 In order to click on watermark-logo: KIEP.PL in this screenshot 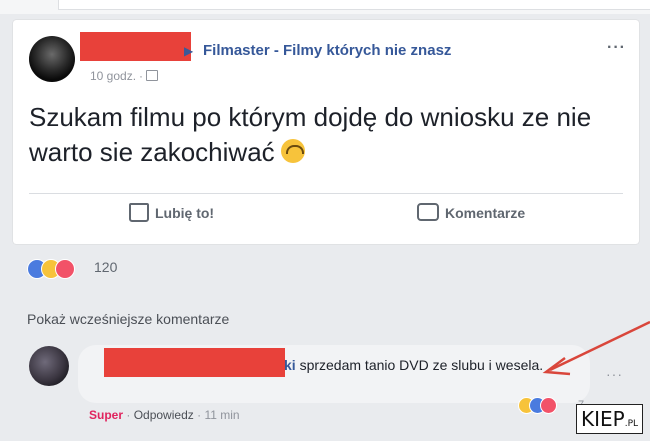, I will do `click(610, 419)`.